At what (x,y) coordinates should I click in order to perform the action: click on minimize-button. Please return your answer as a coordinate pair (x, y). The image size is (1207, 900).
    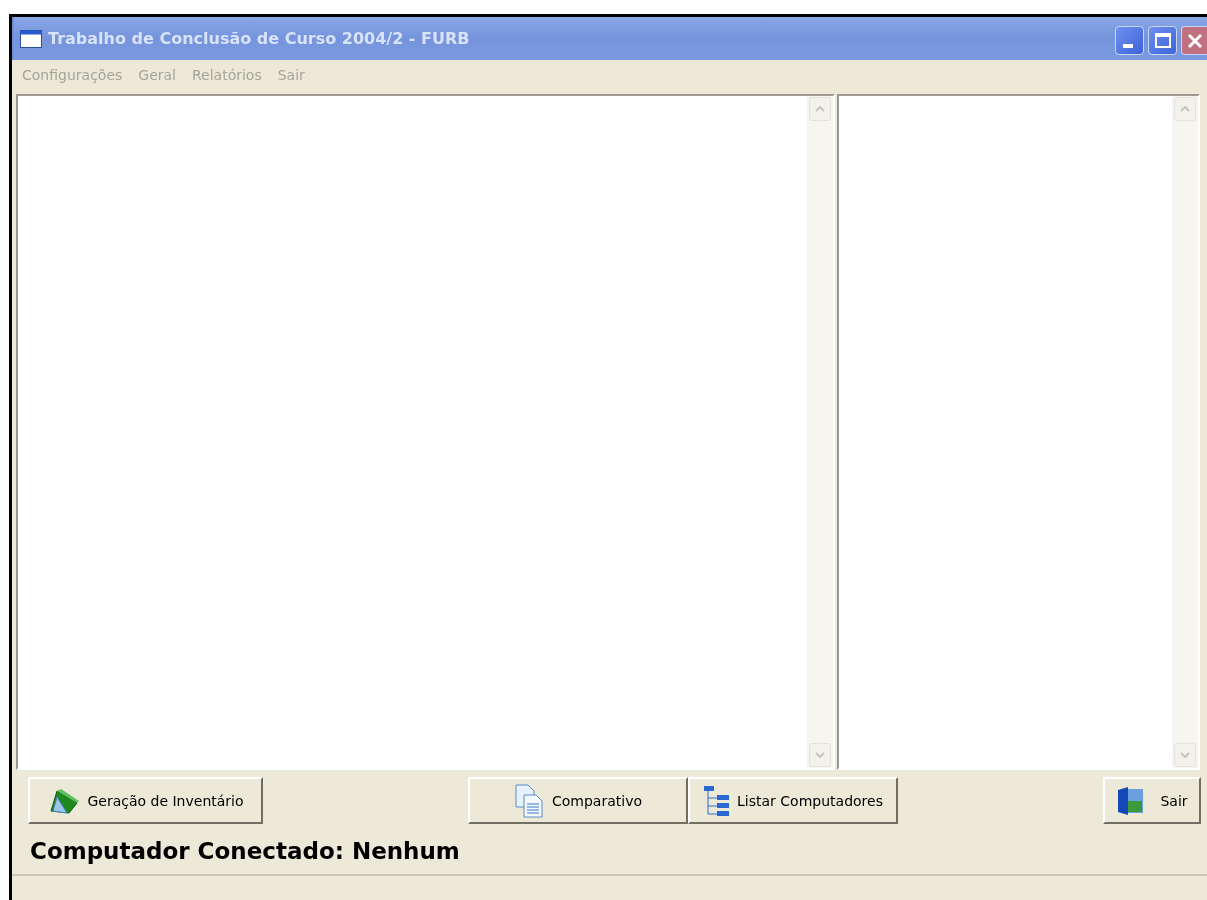
    Looking at the image, I should click on (1129, 40).